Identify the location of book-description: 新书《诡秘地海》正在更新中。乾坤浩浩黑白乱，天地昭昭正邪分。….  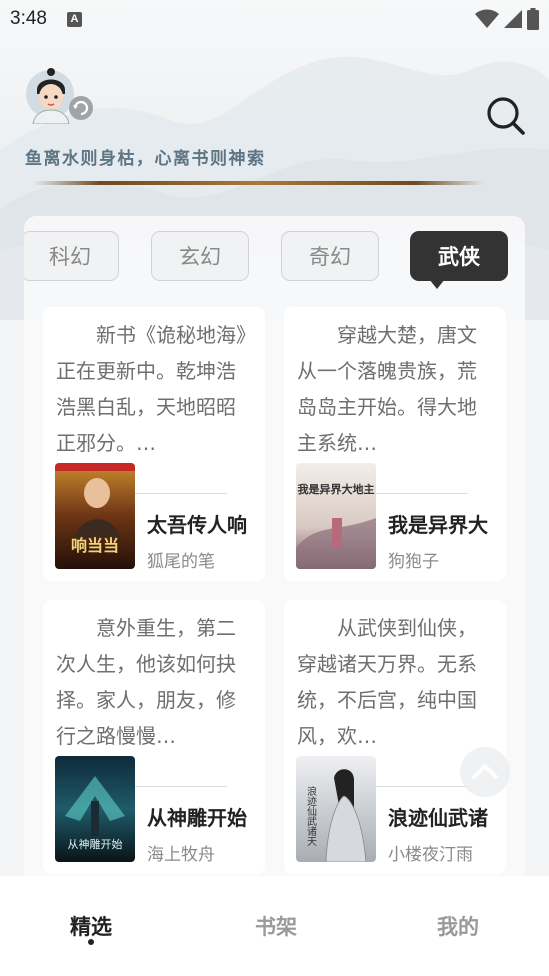
(151, 389).